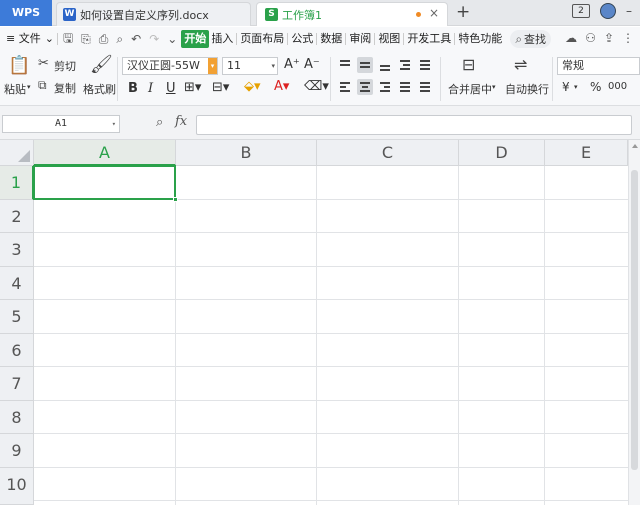 The height and width of the screenshot is (505, 640). What do you see at coordinates (17, 153) in the screenshot?
I see `select-all-corner` at bounding box center [17, 153].